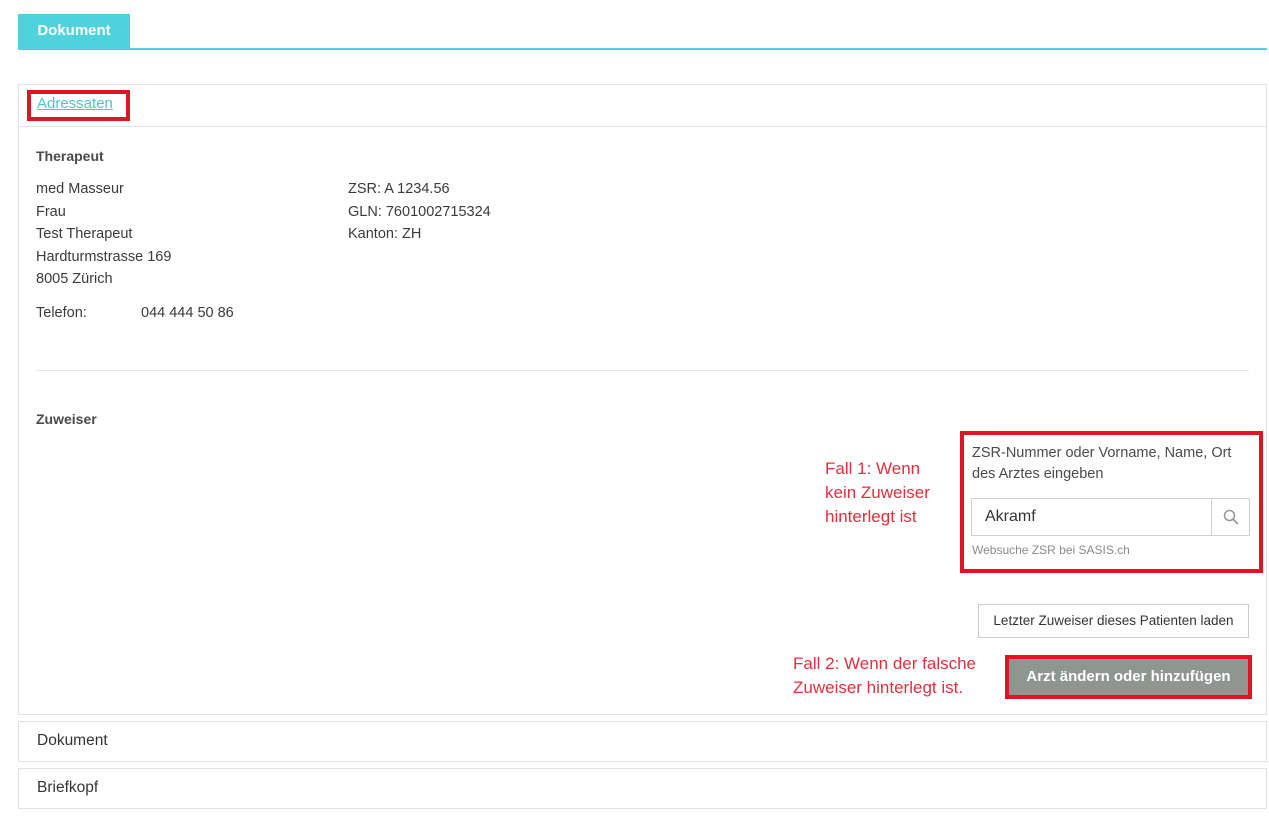  Describe the element at coordinates (74, 279) in the screenshot. I see `therapeut-line: 8005 Zürich` at that location.